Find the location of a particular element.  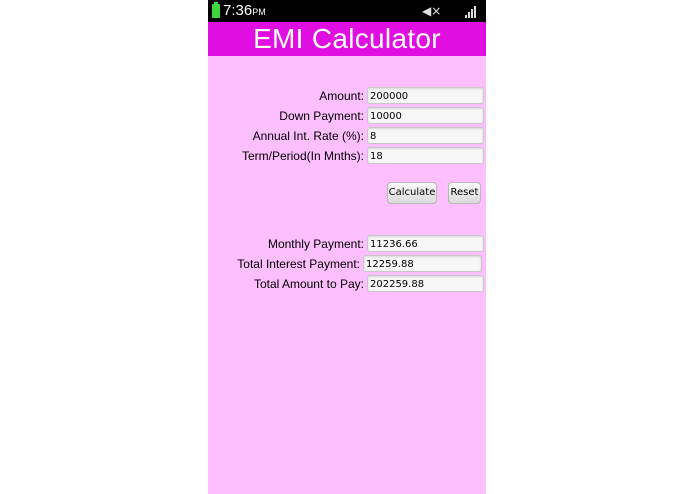

down-payment-row: Down Payment: 10000 is located at coordinates (347, 116).